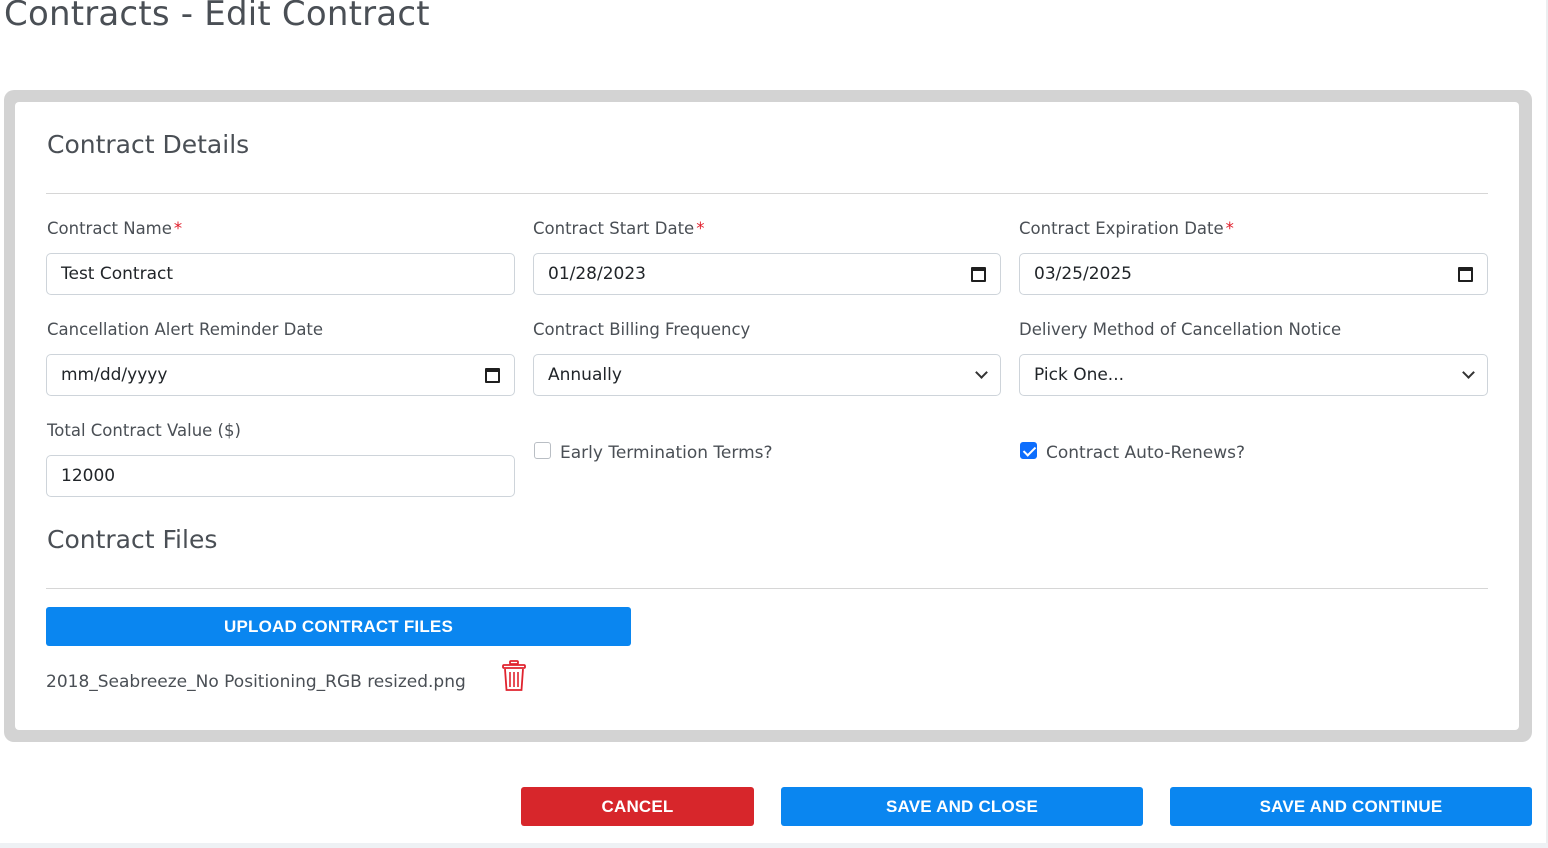 The image size is (1548, 848). What do you see at coordinates (542, 450) in the screenshot?
I see `early-termination-checkbox` at bounding box center [542, 450].